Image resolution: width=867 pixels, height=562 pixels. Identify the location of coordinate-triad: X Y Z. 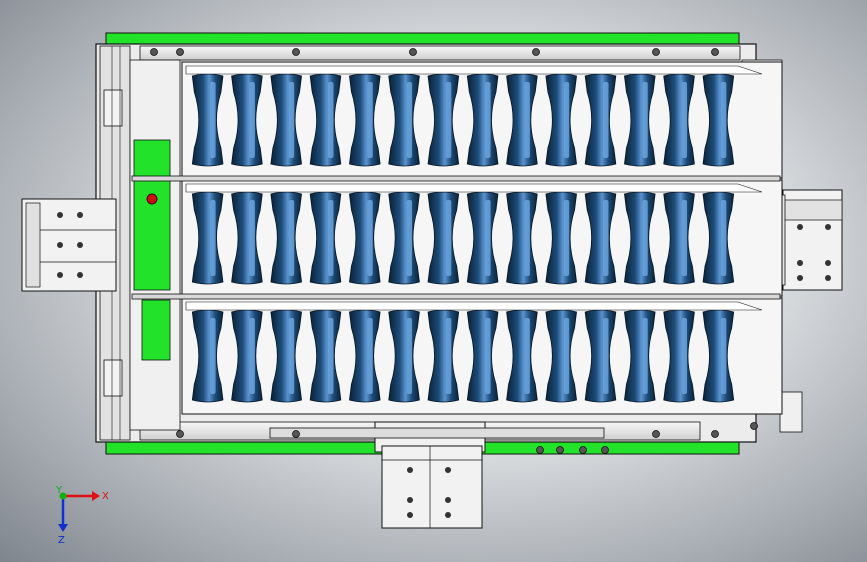
(82, 515).